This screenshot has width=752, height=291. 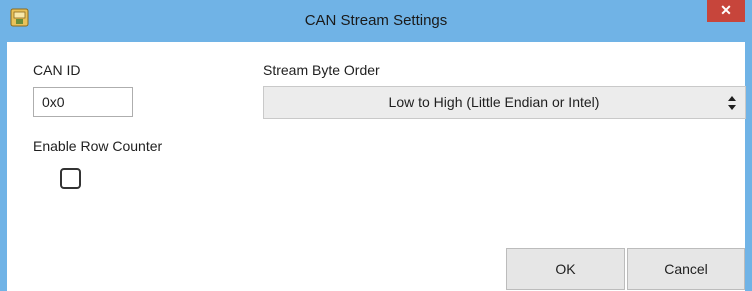 I want to click on can-id-input, so click(x=83, y=102).